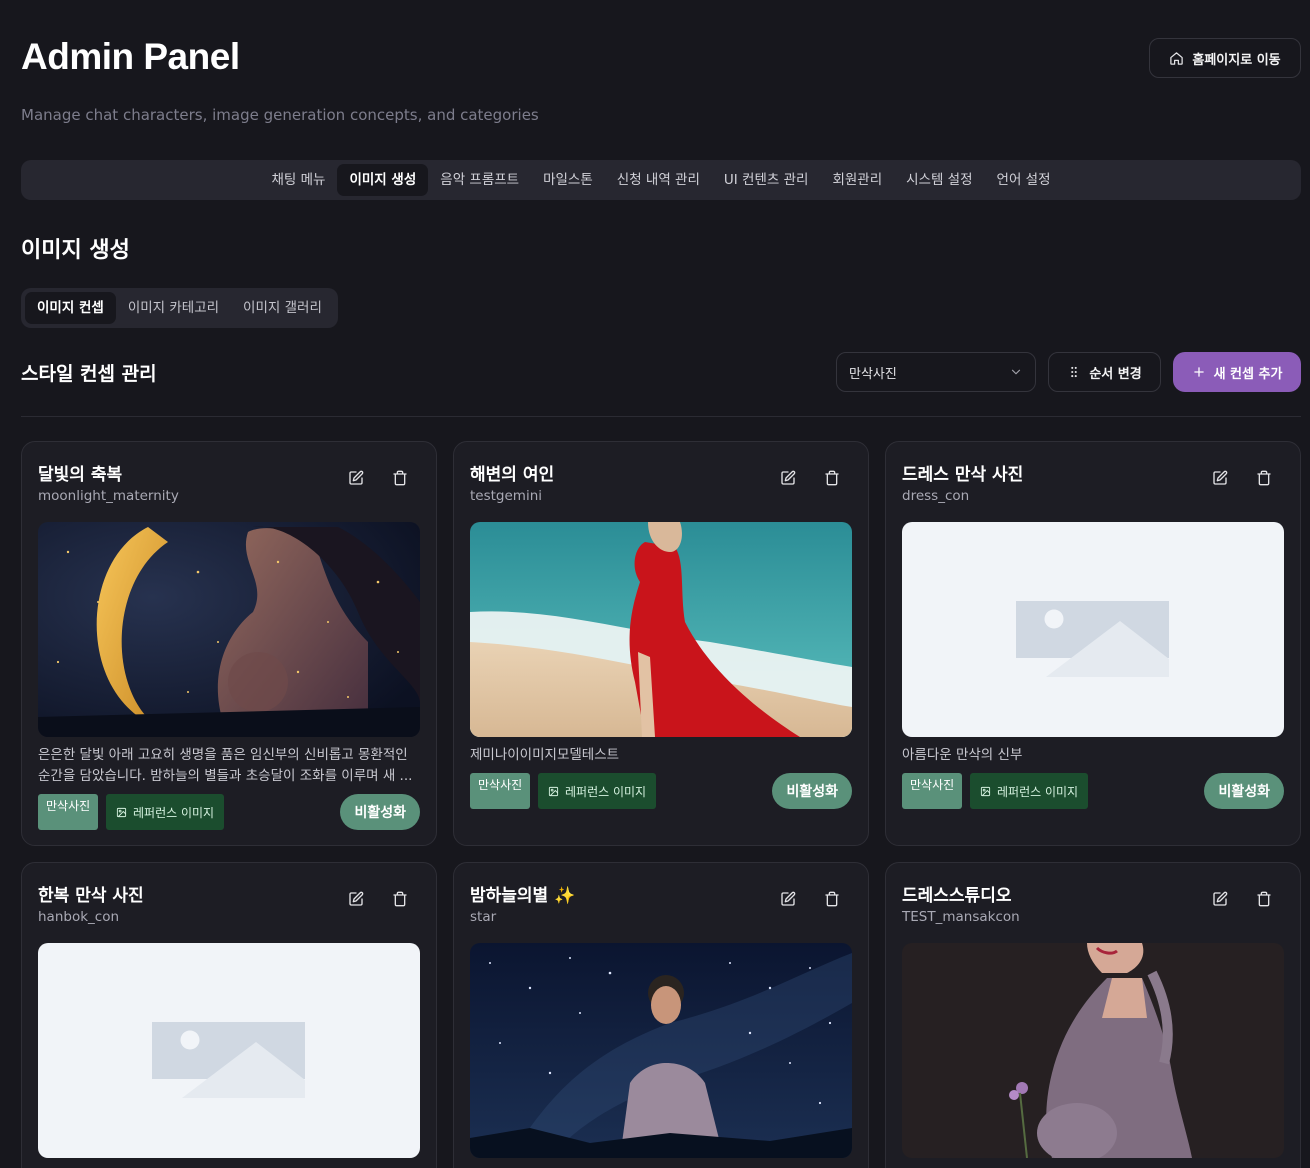 Image resolution: width=1310 pixels, height=1168 pixels. Describe the element at coordinates (661, 1050) in the screenshot. I see `concept-image-starry-night` at that location.